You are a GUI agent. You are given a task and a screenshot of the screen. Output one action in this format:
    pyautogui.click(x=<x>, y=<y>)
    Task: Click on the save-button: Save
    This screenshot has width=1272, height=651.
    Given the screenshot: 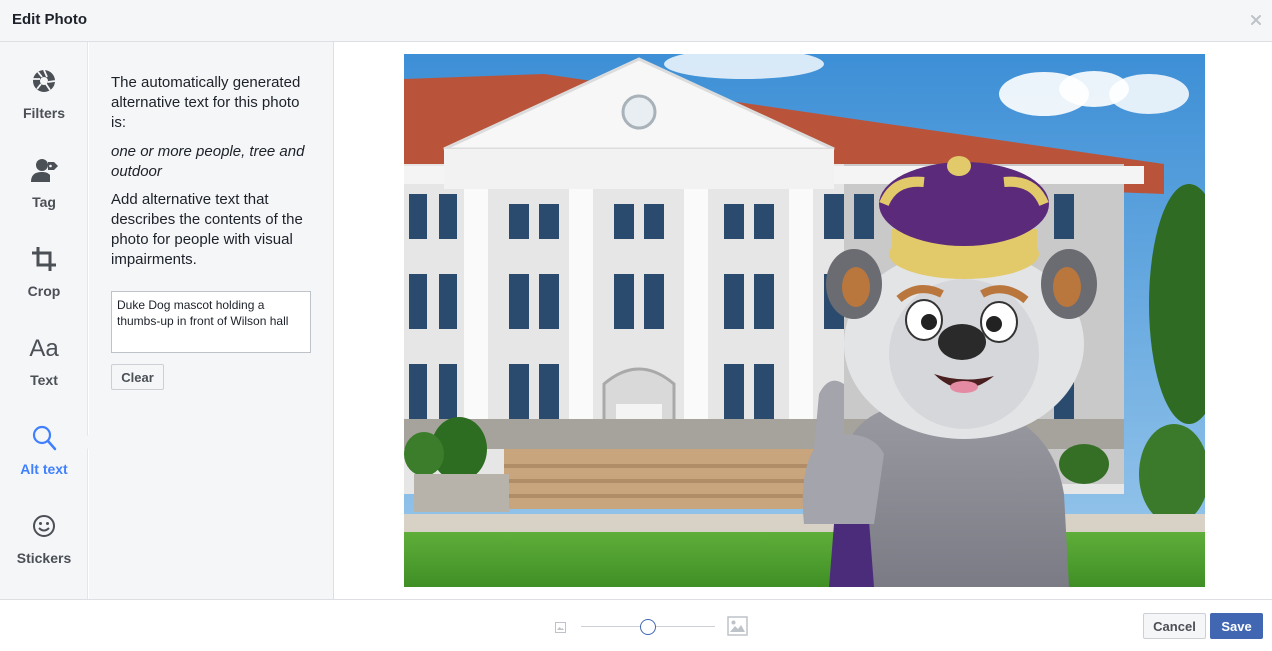 What is the action you would take?
    pyautogui.click(x=1236, y=626)
    